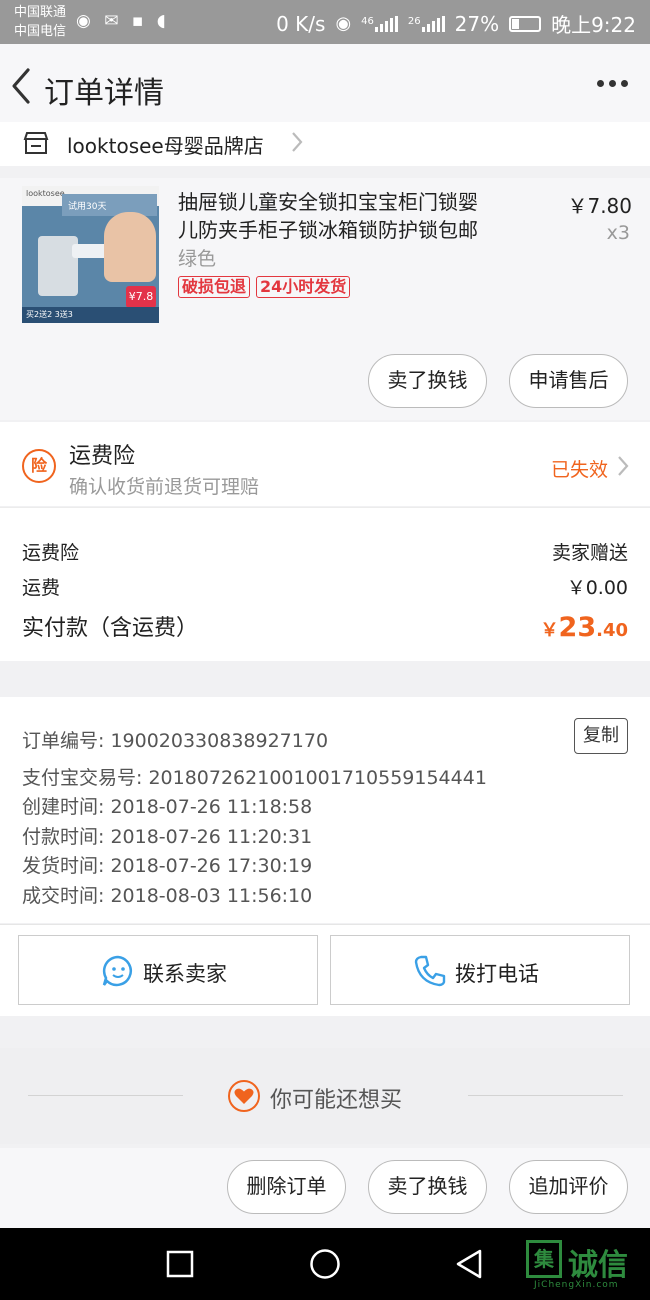 Image resolution: width=650 pixels, height=1300 pixels. I want to click on recent-apps-button, so click(180, 1264).